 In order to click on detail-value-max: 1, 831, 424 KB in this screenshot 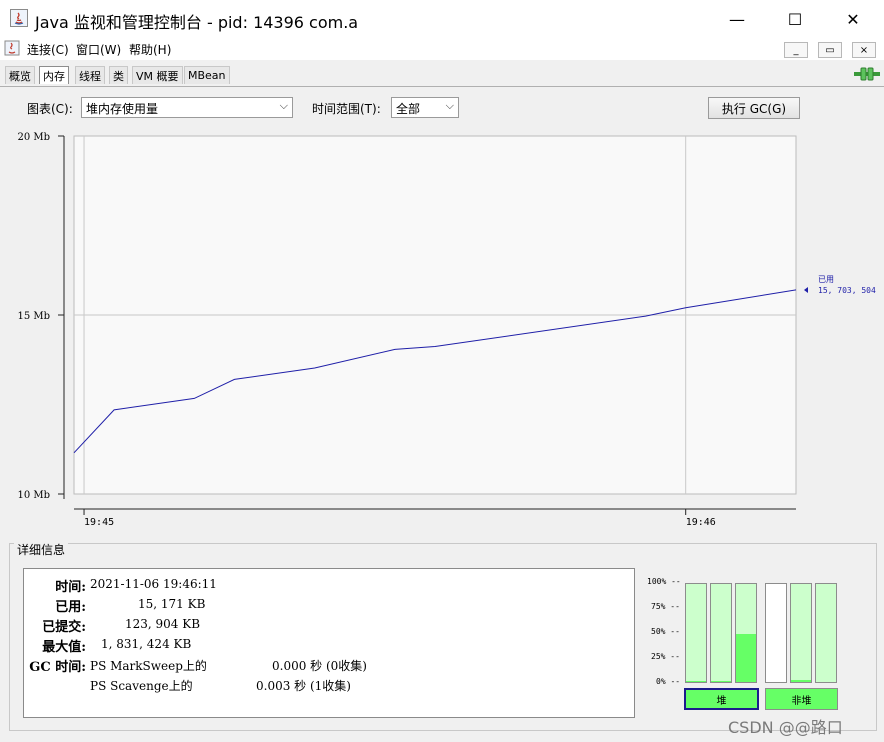, I will do `click(146, 644)`.